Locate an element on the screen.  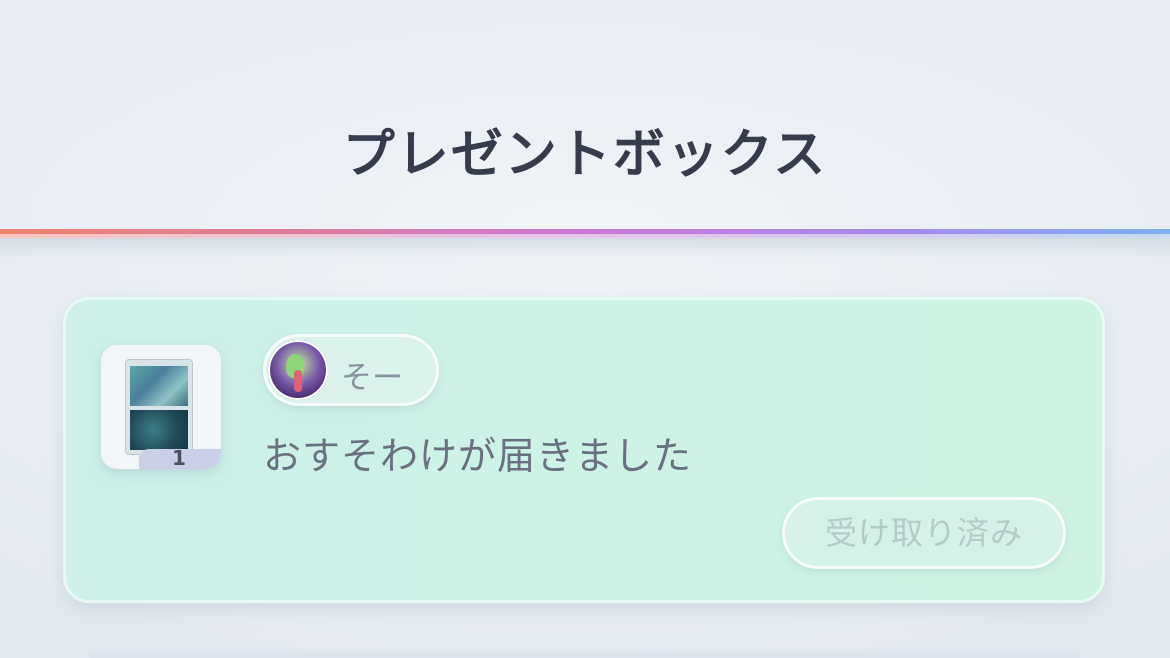
sender-badge: そー is located at coordinates (351, 370).